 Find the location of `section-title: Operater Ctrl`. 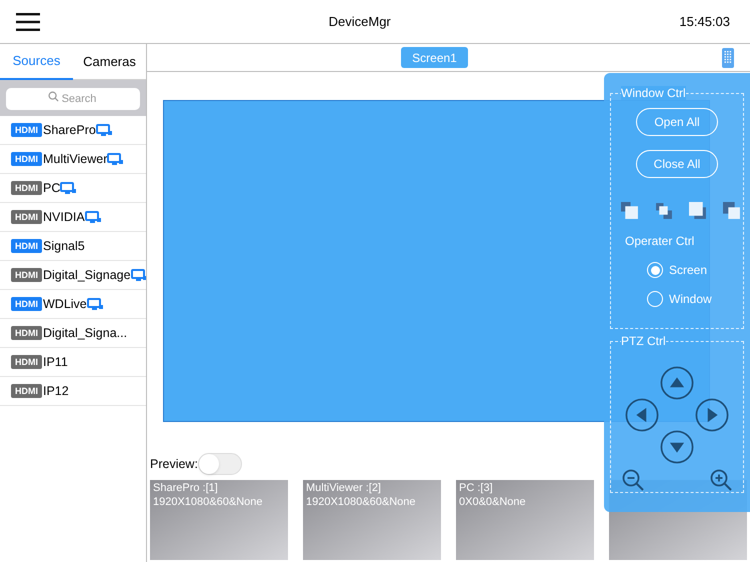

section-title: Operater Ctrl is located at coordinates (659, 241).